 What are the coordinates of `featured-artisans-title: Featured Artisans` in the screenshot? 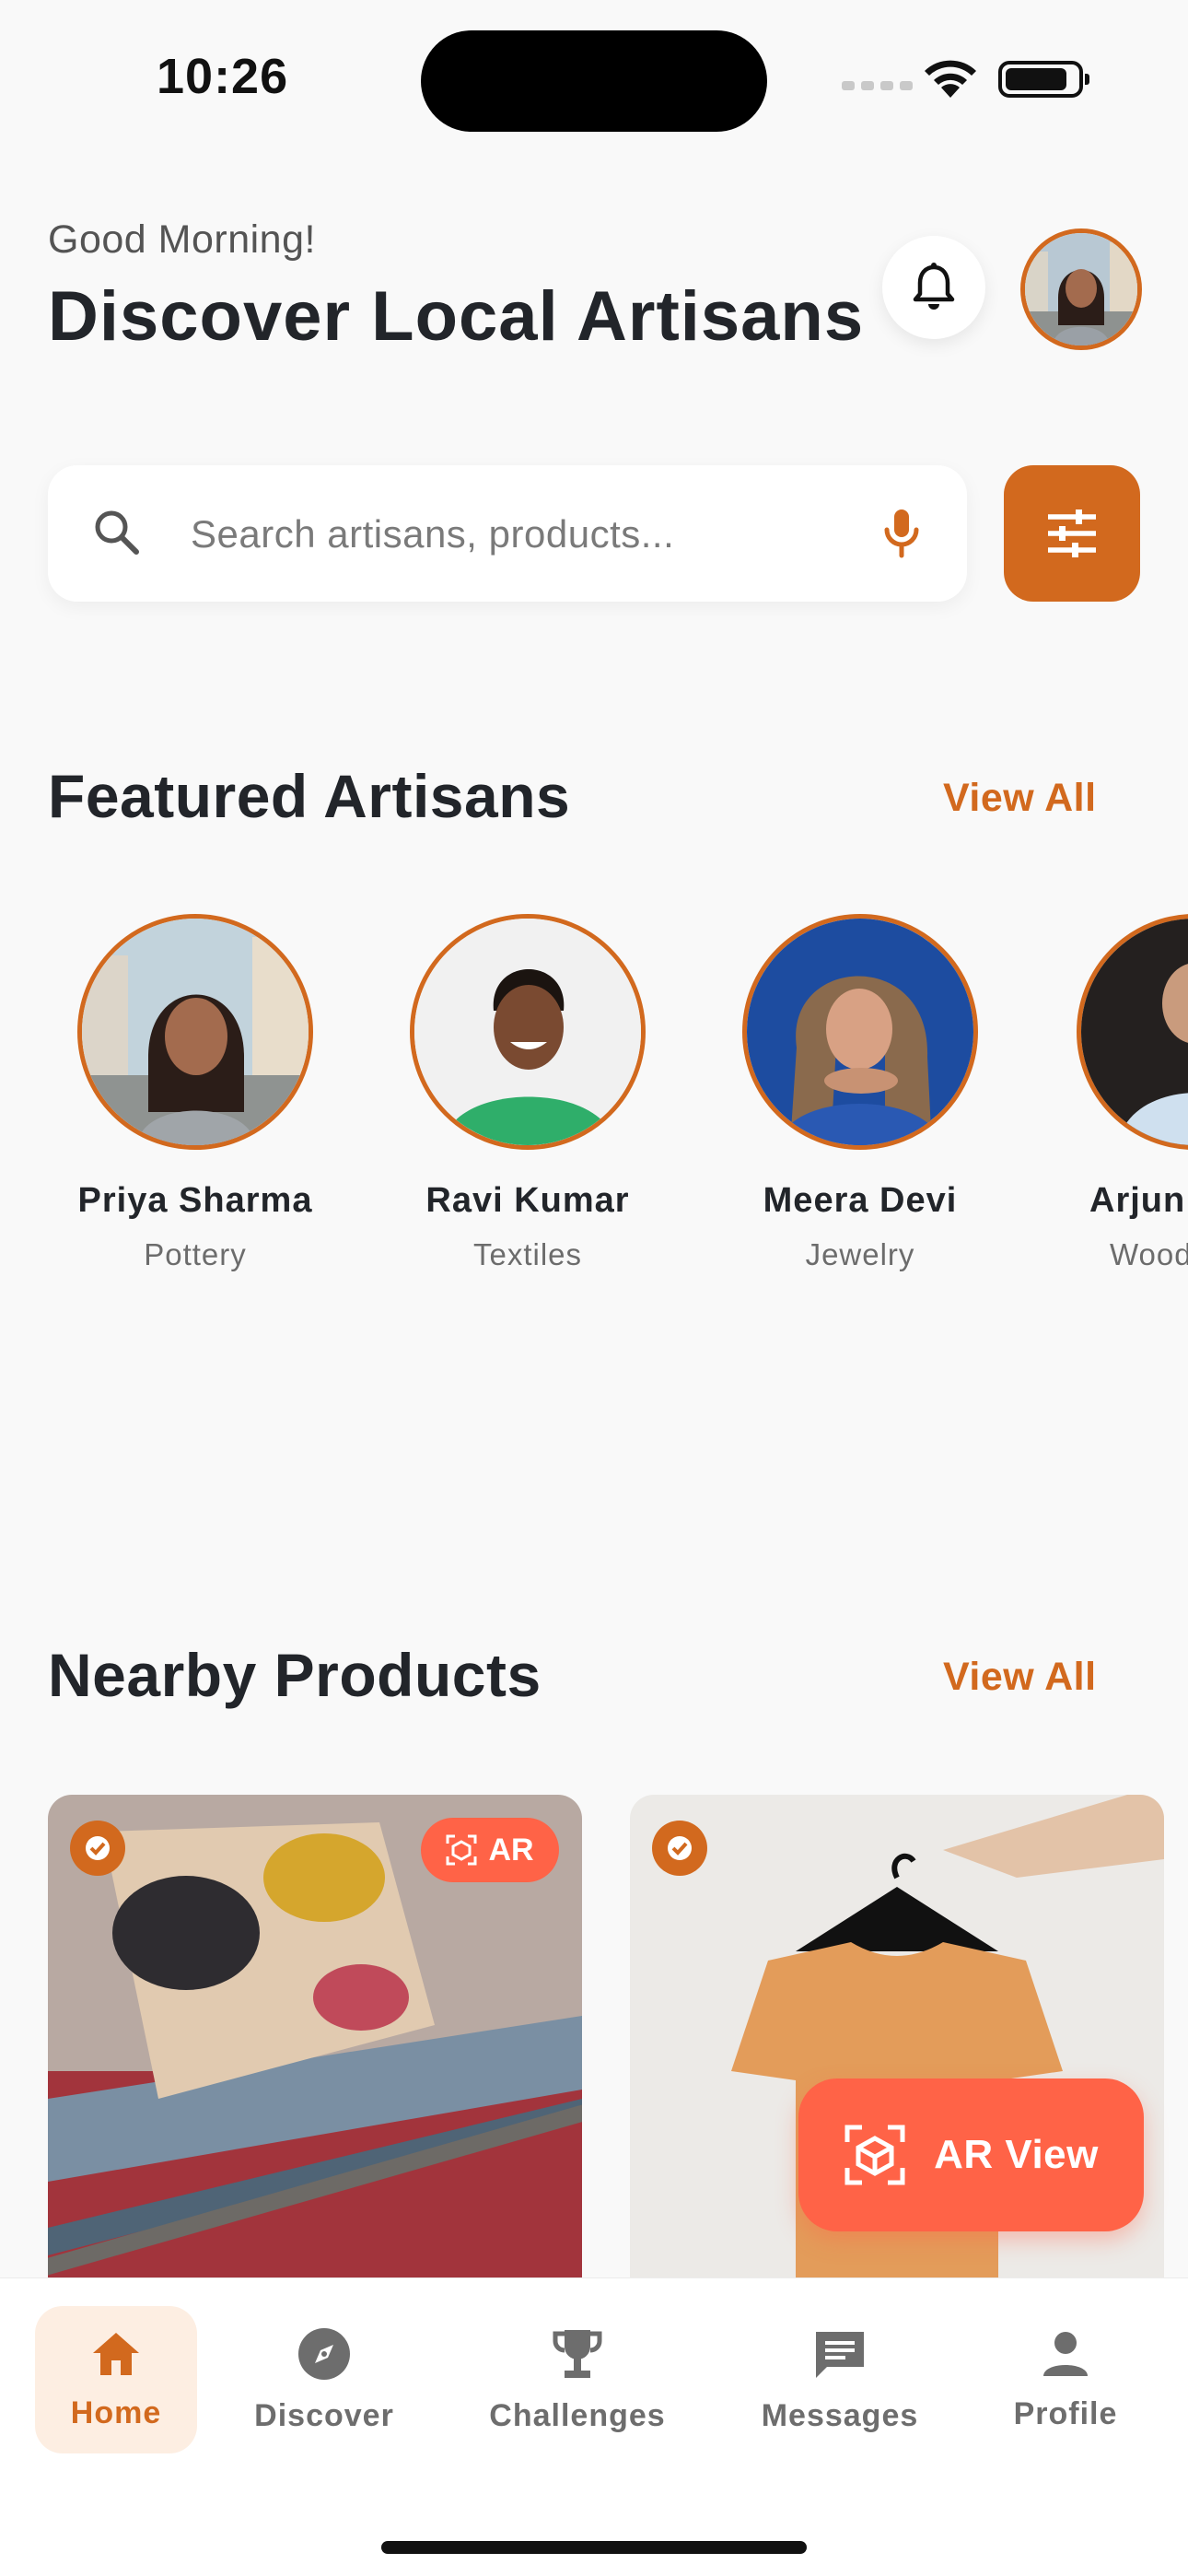 It's located at (309, 796).